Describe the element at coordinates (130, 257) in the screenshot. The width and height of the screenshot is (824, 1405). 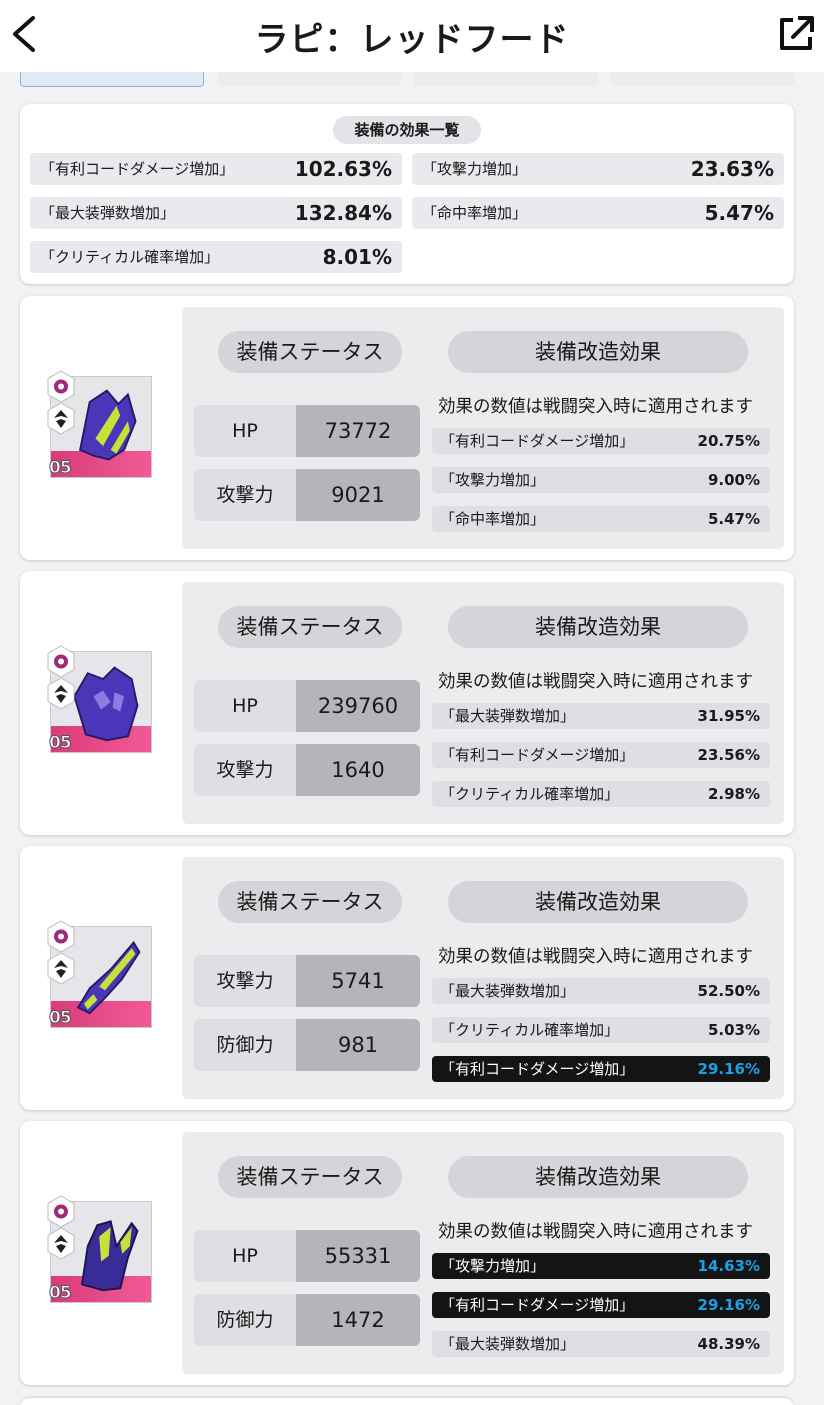
I see `summary-label: 「クリティカル確率増加」` at that location.